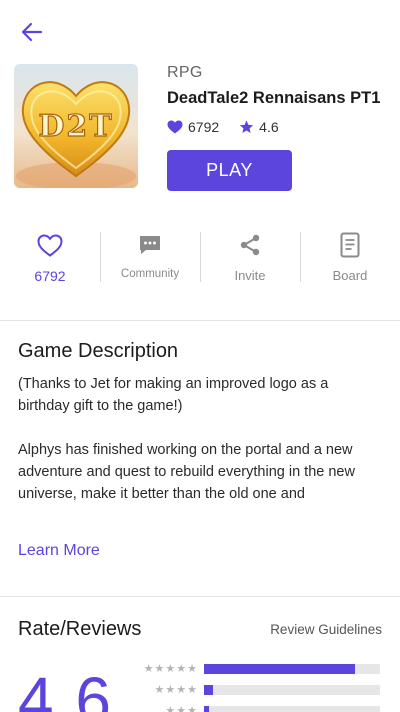  I want to click on back-arrow-icon, so click(32, 32).